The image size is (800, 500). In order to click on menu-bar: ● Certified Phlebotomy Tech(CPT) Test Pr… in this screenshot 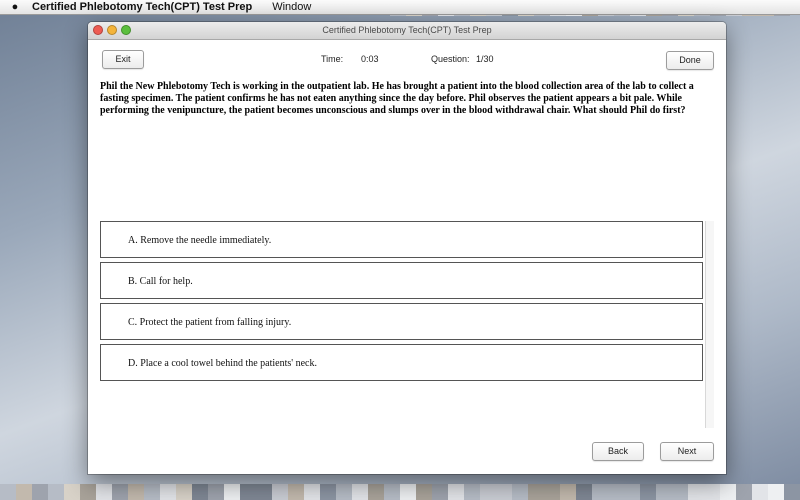, I will do `click(400, 7)`.